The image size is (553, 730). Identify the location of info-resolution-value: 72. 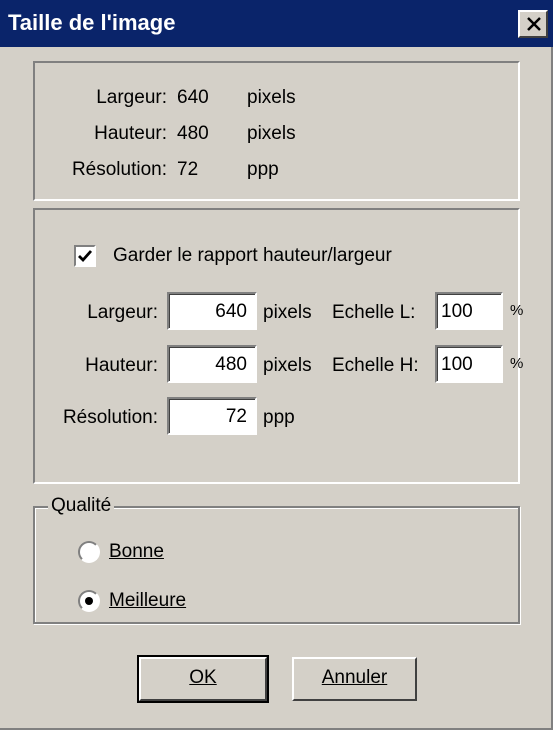
(188, 169).